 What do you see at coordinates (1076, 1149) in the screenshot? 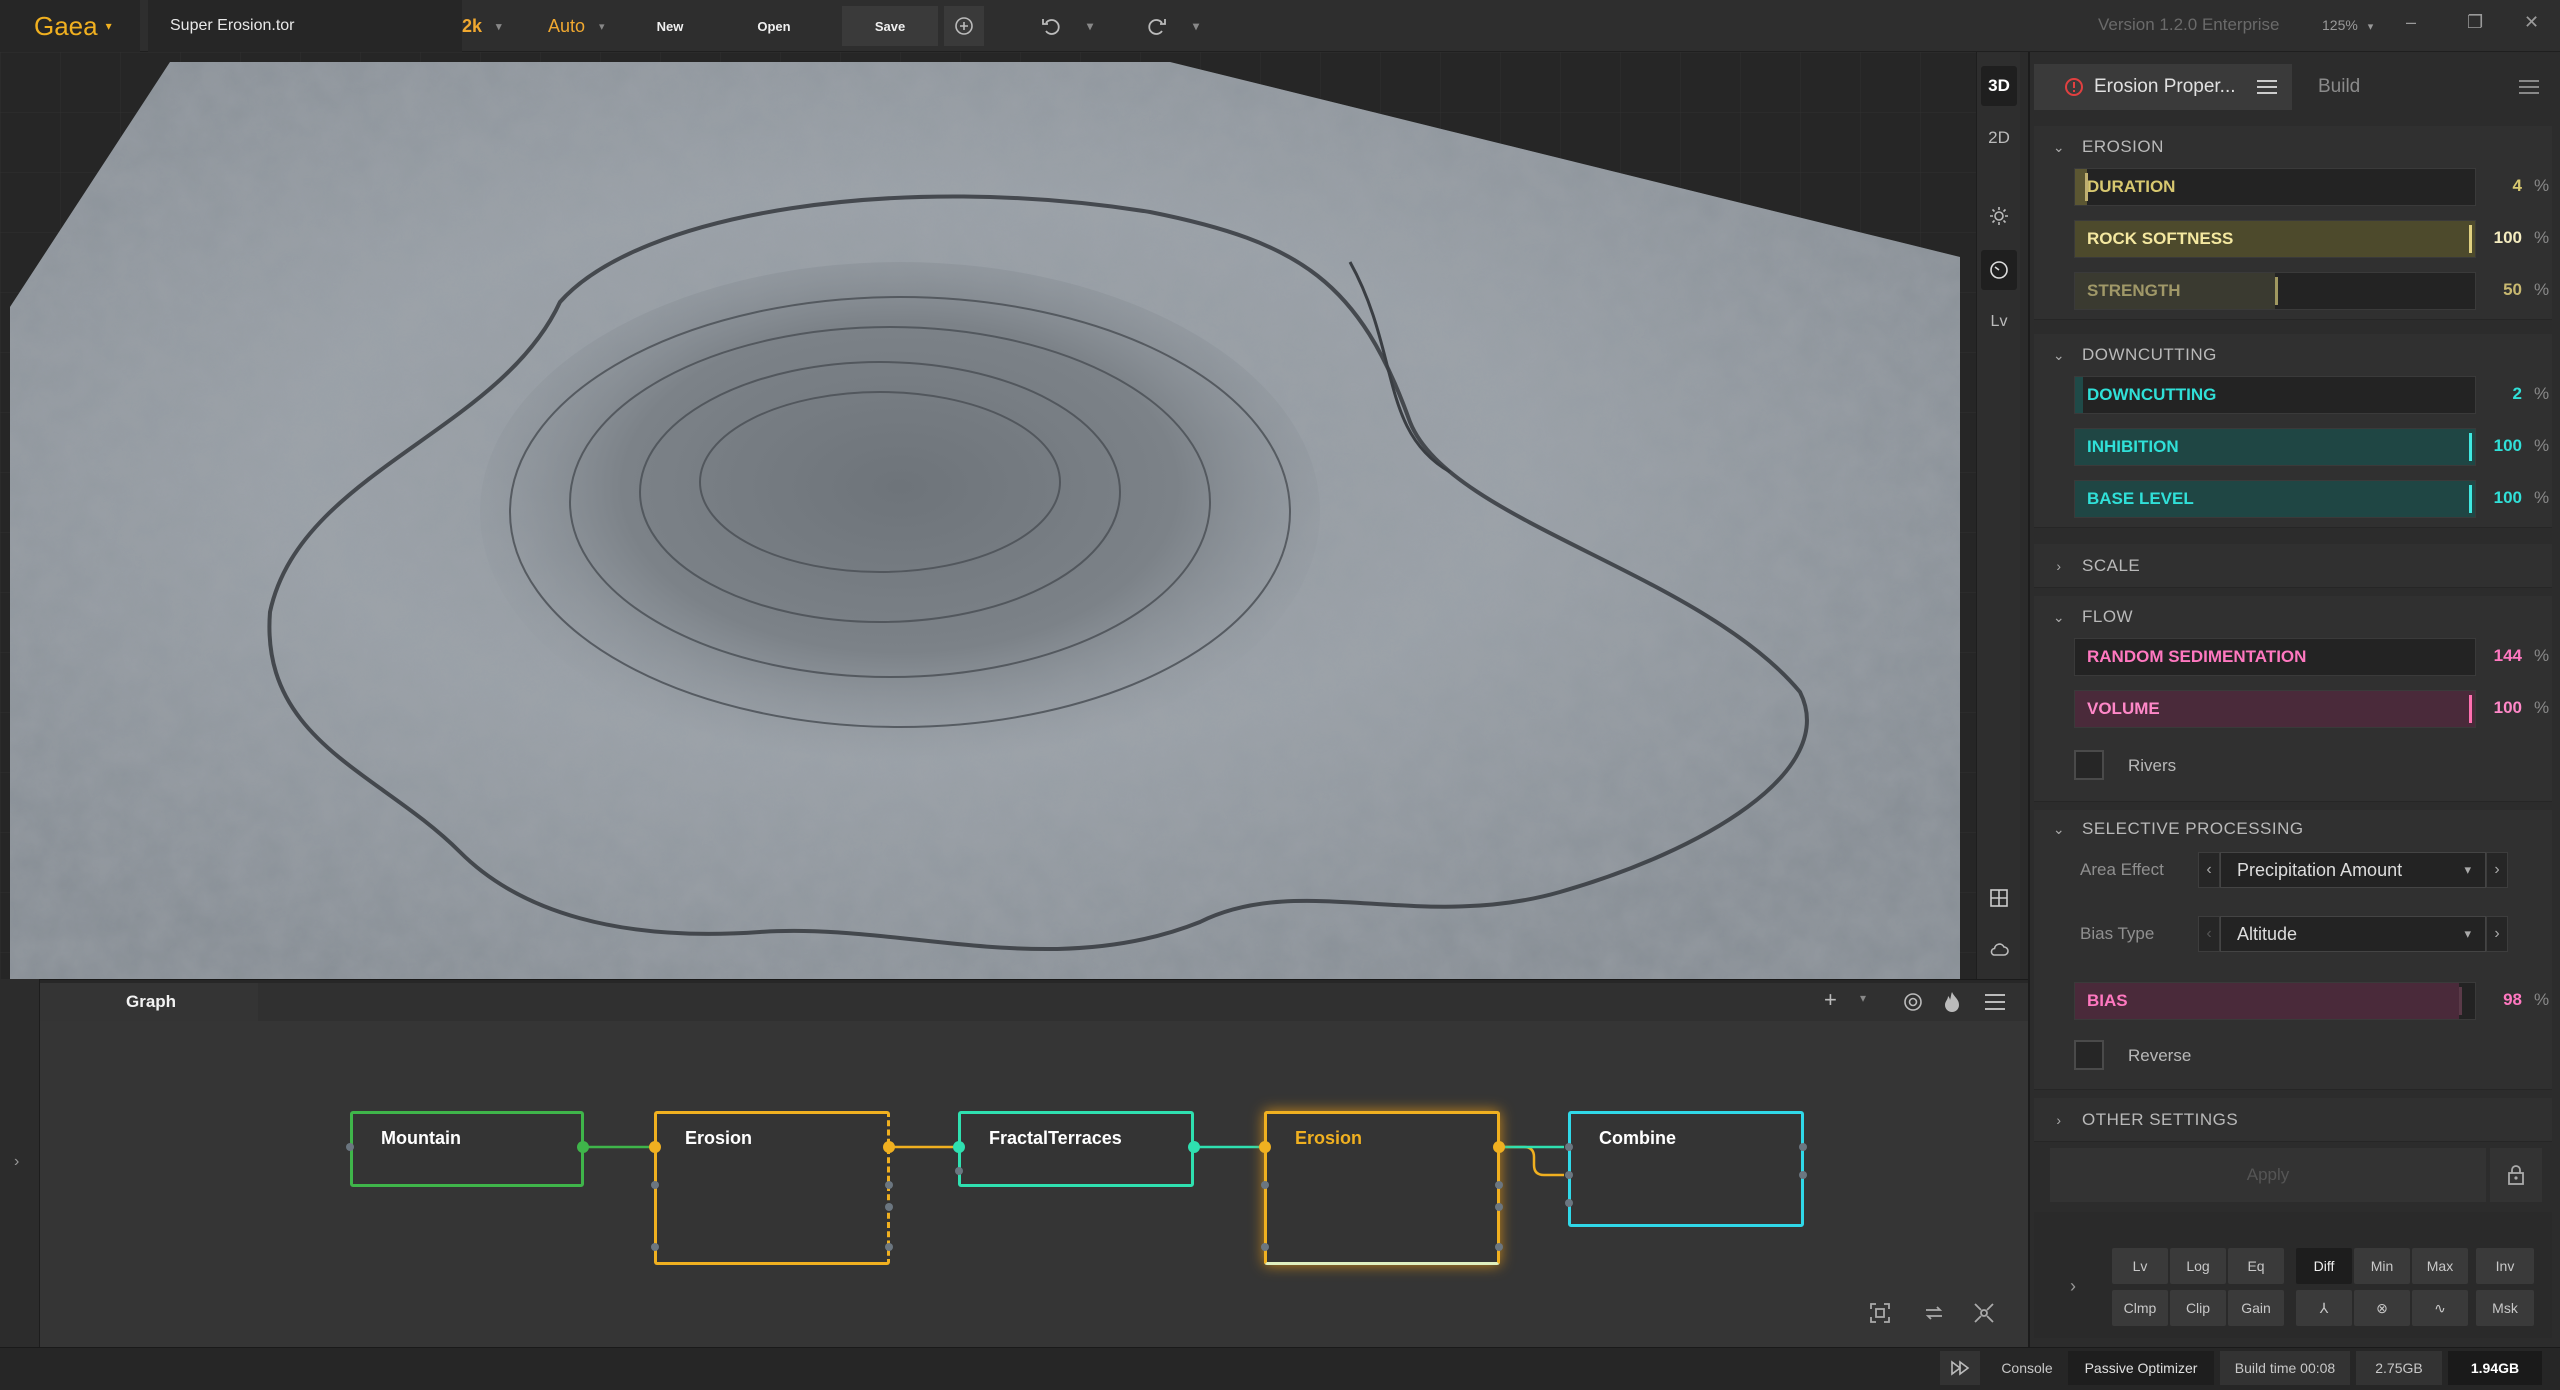
I see `node-fractalterraces: FractalTerraces` at bounding box center [1076, 1149].